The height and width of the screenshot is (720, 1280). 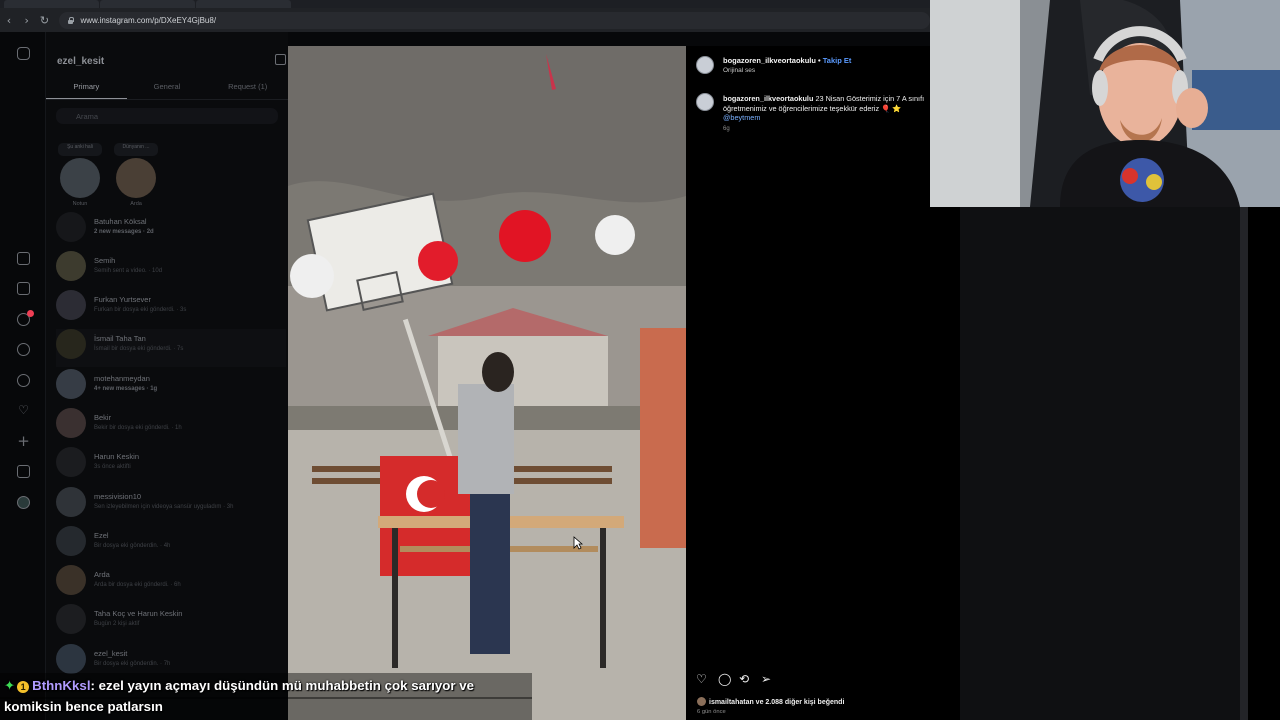 I want to click on post-actions: ♡ ◯ ⟲ ➢ ⚑, so click(x=821, y=683).